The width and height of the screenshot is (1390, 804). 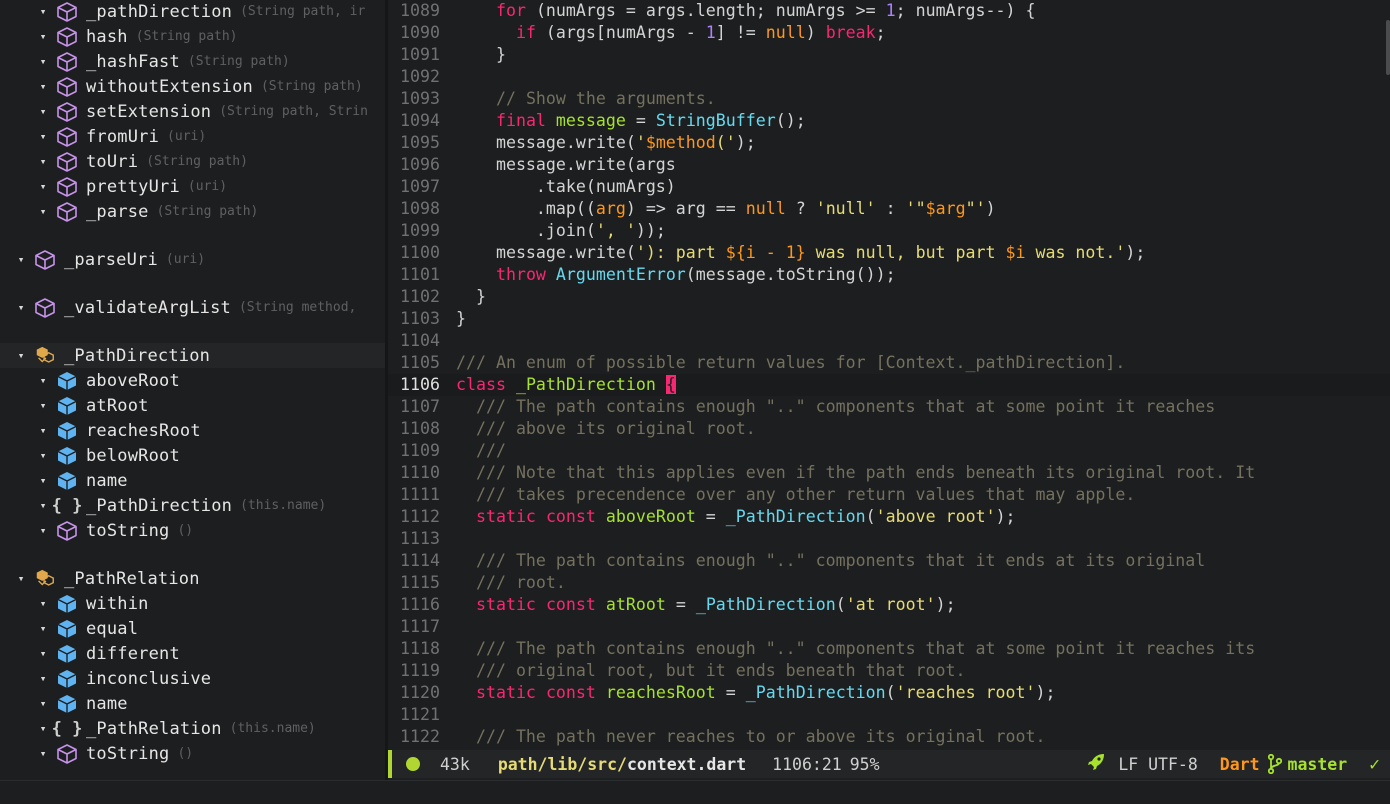 What do you see at coordinates (192, 678) in the screenshot?
I see `outline-item: ▾ inconclusive` at bounding box center [192, 678].